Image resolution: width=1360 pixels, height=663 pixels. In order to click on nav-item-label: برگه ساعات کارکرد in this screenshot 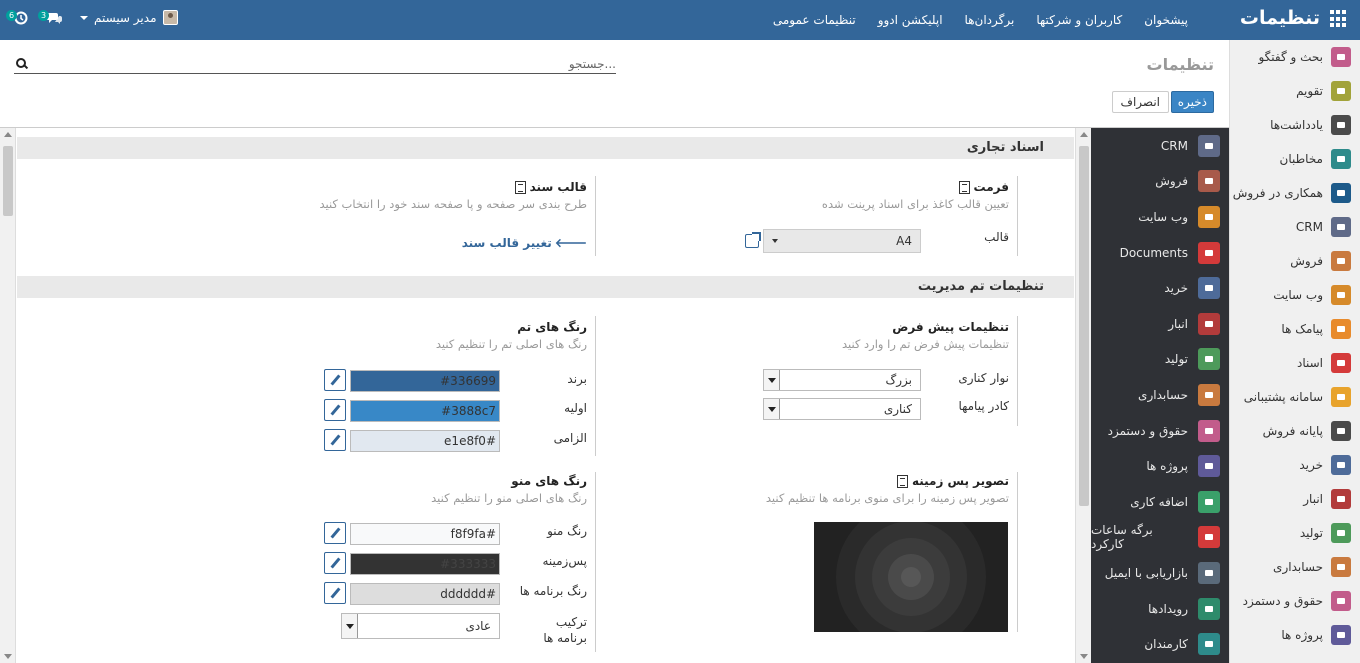, I will do `click(1122, 537)`.